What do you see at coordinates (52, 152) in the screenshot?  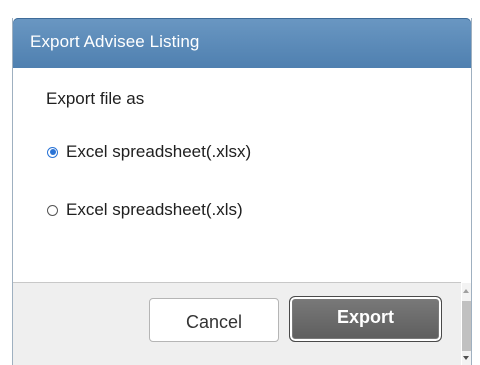 I see `radio-xlsx` at bounding box center [52, 152].